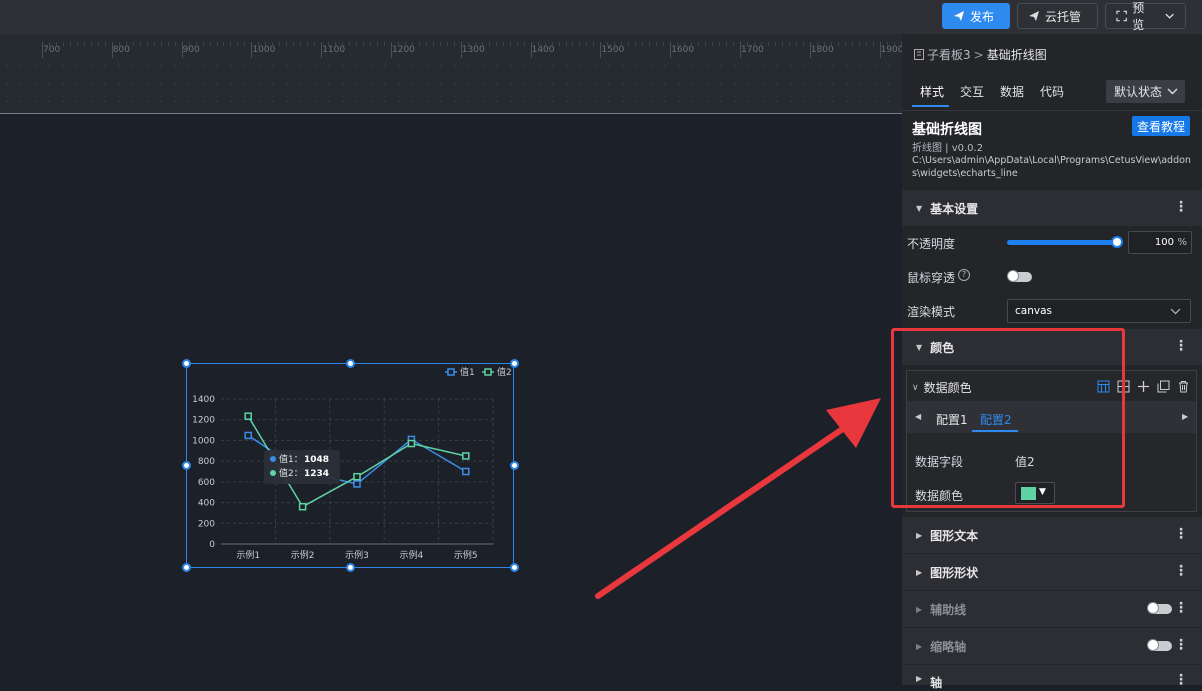 The height and width of the screenshot is (691, 1202). I want to click on y-tick-label: 1400, so click(203, 400).